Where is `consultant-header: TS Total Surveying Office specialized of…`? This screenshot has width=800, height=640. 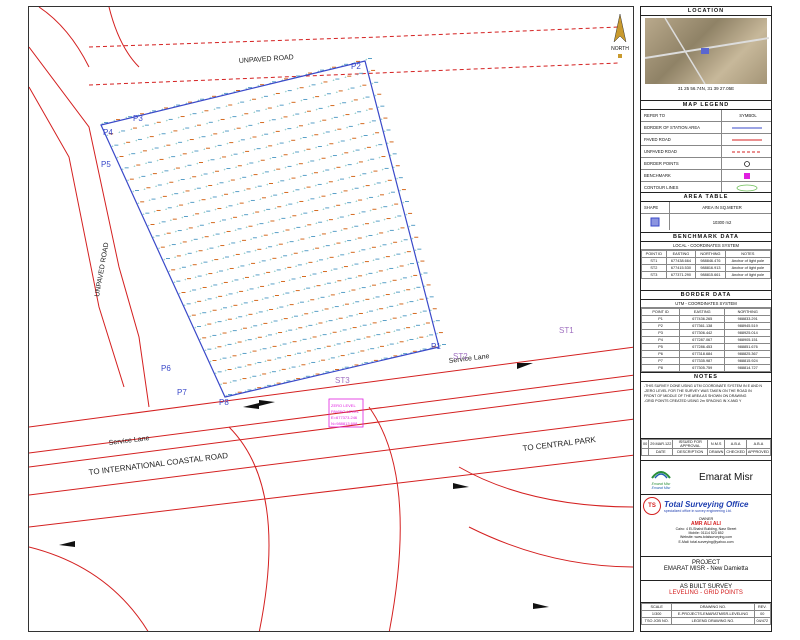
consultant-header: TS Total Surveying Office specialized of… is located at coordinates (706, 506).